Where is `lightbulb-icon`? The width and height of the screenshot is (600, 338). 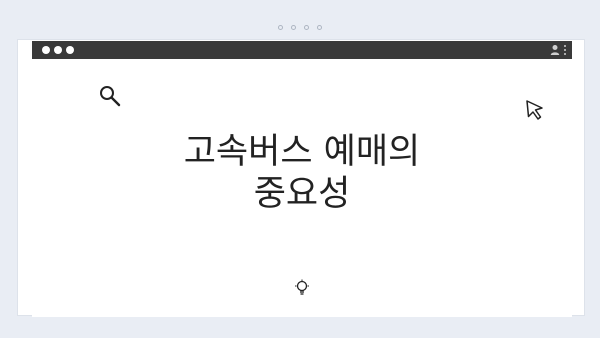
lightbulb-icon is located at coordinates (302, 287).